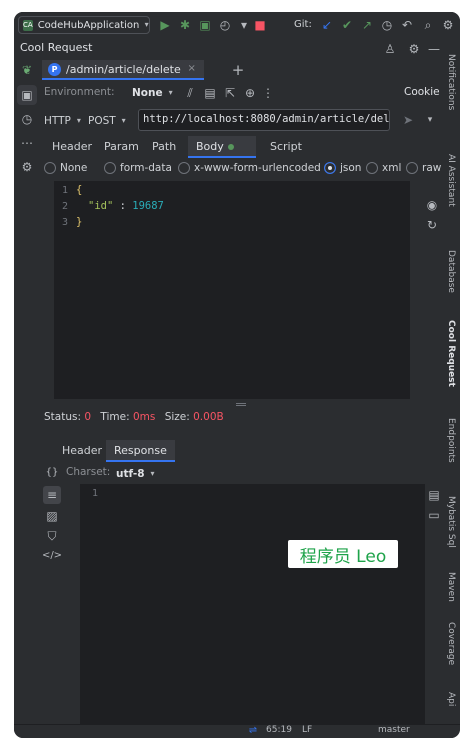 Image resolution: width=474 pixels, height=751 pixels. Describe the element at coordinates (407, 25) in the screenshot. I see `rollback-icon: ↶` at that location.